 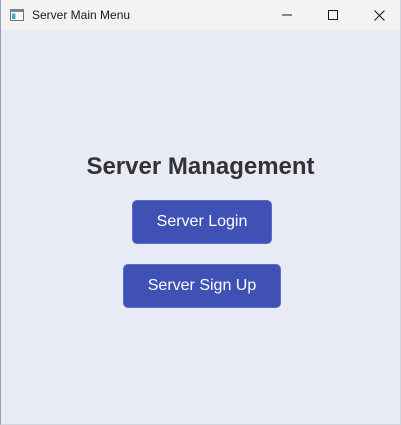 I want to click on maximize-button, so click(x=333, y=15).